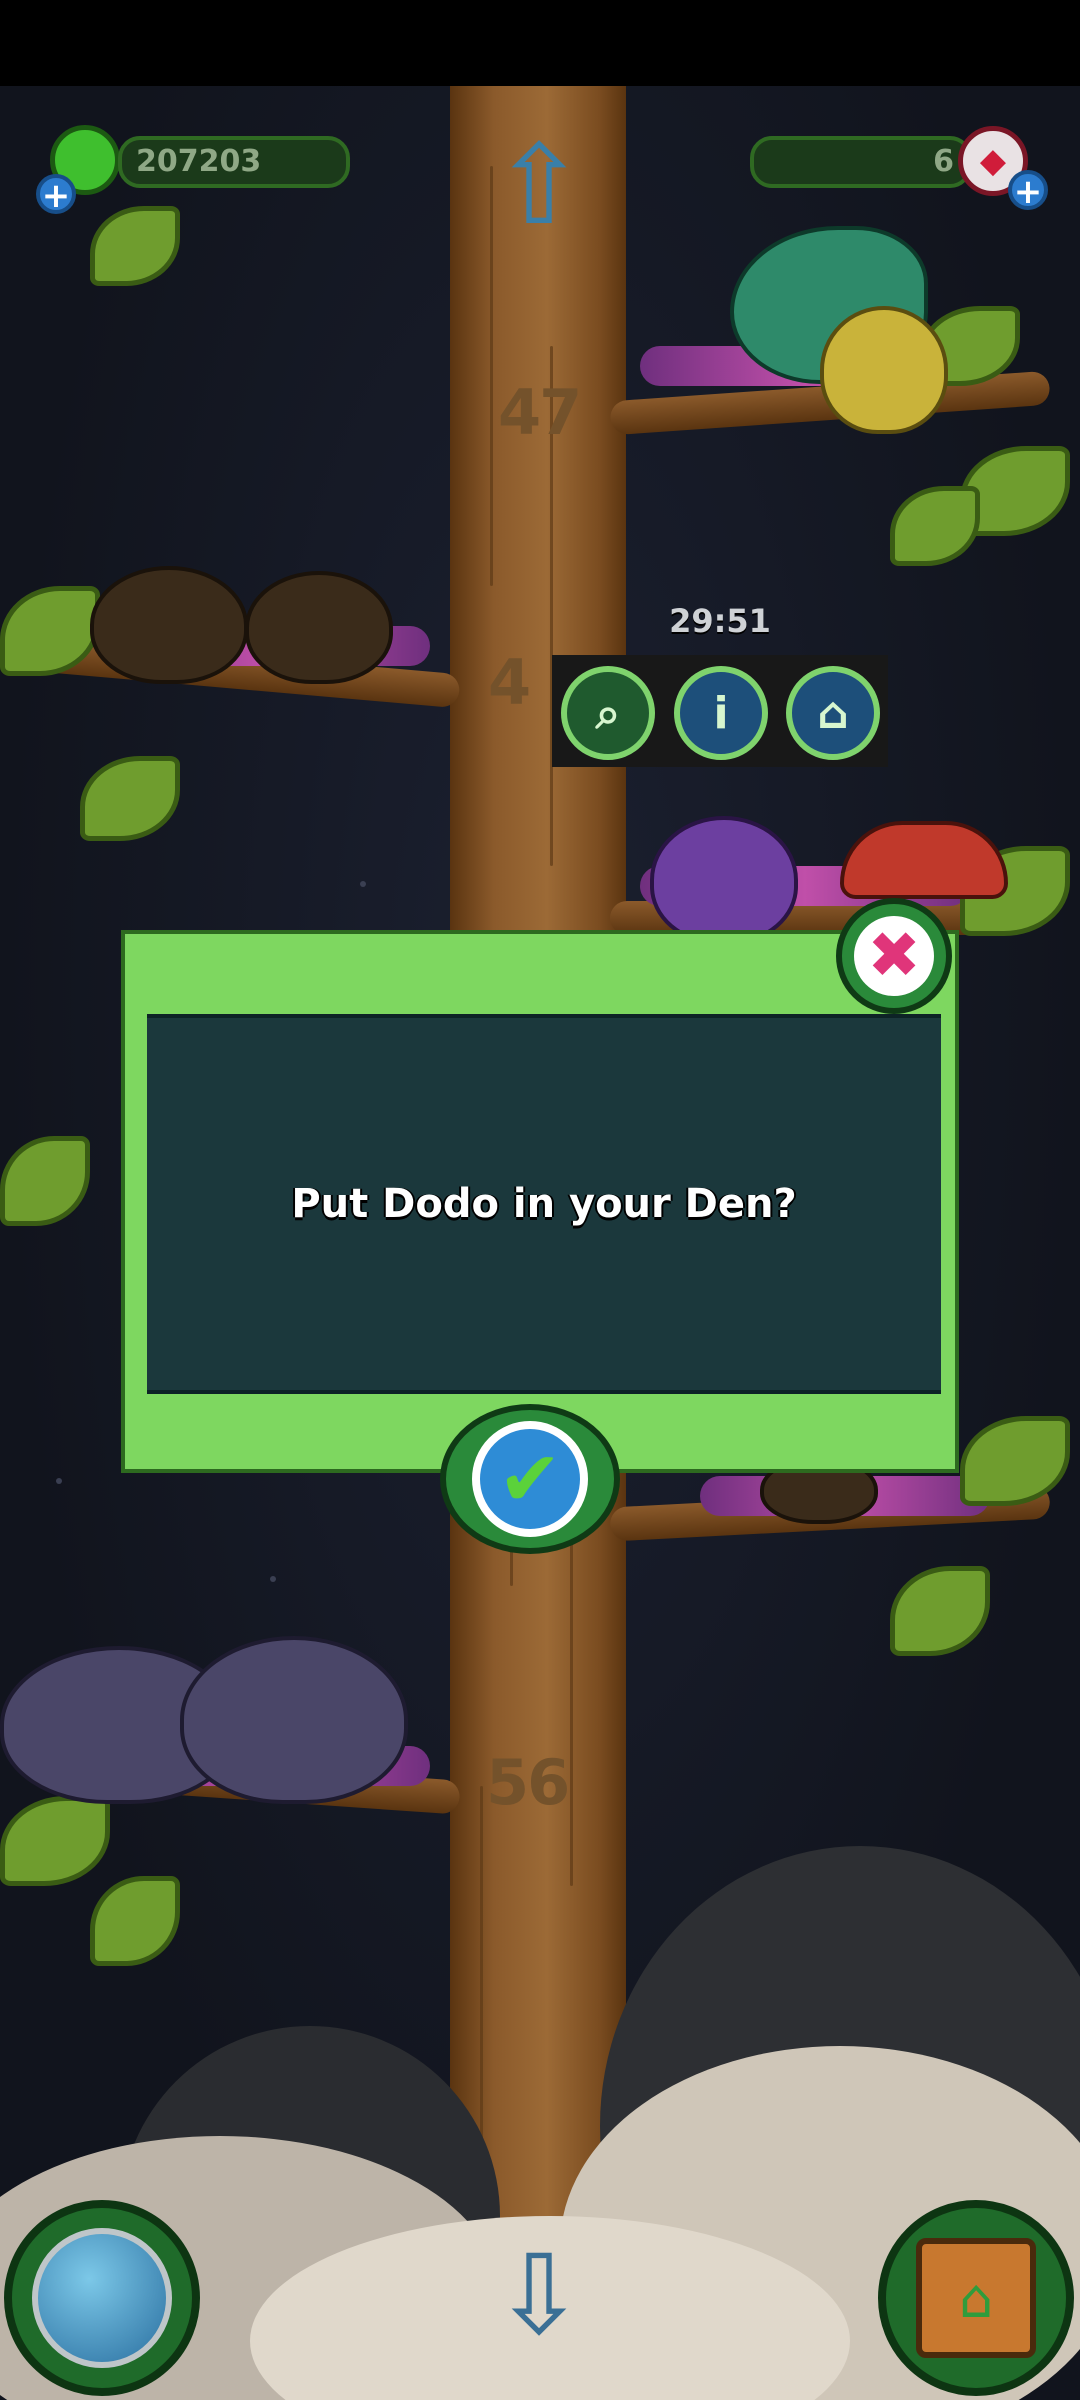 This screenshot has width=1080, height=2400. Describe the element at coordinates (294, 1720) in the screenshot. I see `rhino-animal` at that location.